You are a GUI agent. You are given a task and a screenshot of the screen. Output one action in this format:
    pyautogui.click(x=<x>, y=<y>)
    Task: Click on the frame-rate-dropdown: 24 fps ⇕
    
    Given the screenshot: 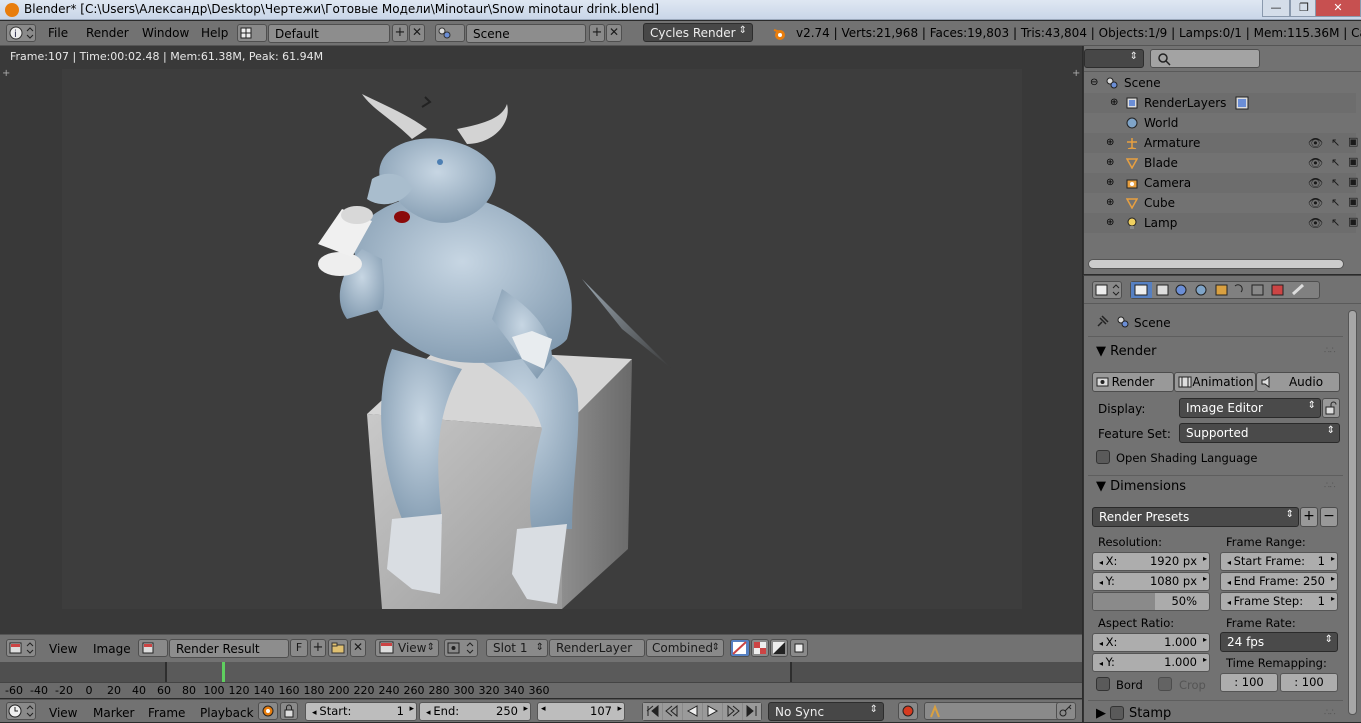 What is the action you would take?
    pyautogui.click(x=1279, y=642)
    